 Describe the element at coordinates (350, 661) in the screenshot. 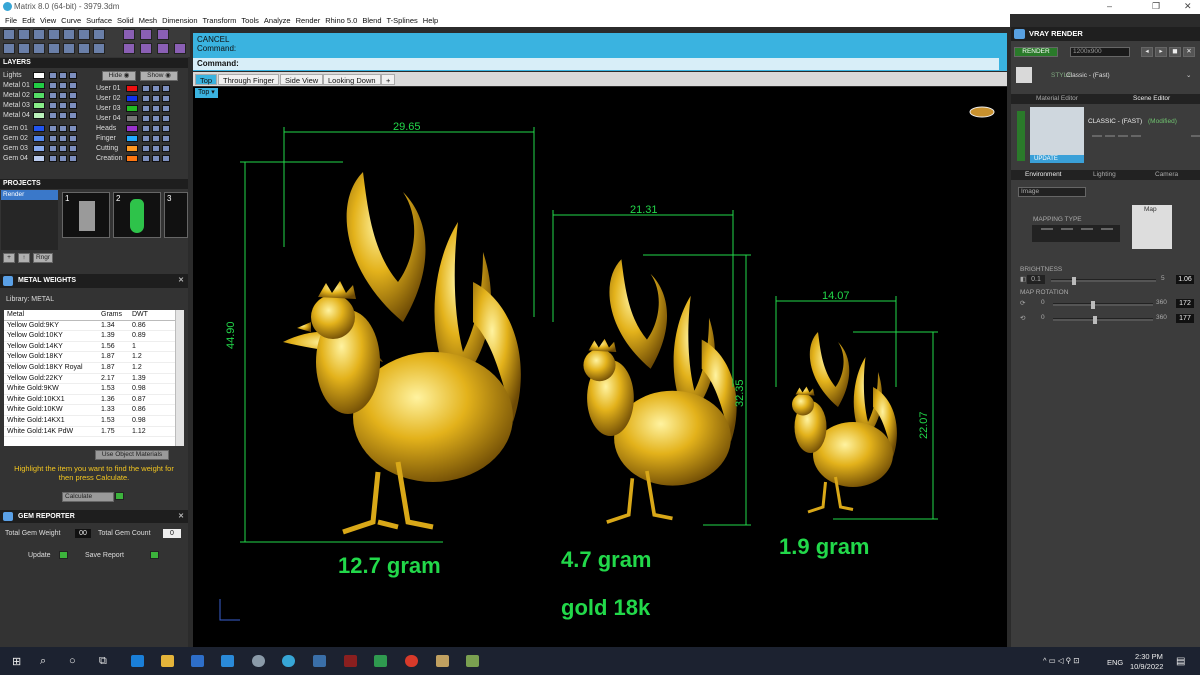

I see `game-icon` at that location.